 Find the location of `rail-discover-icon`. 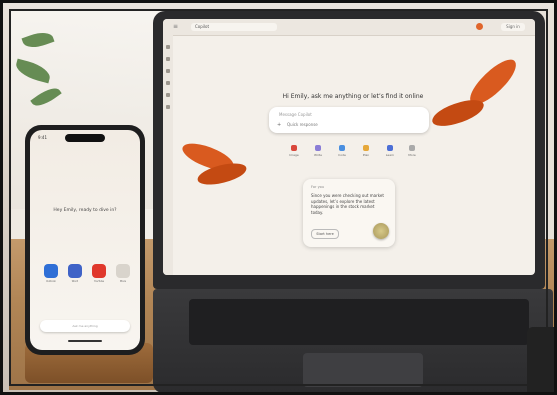

rail-discover-icon is located at coordinates (168, 71).